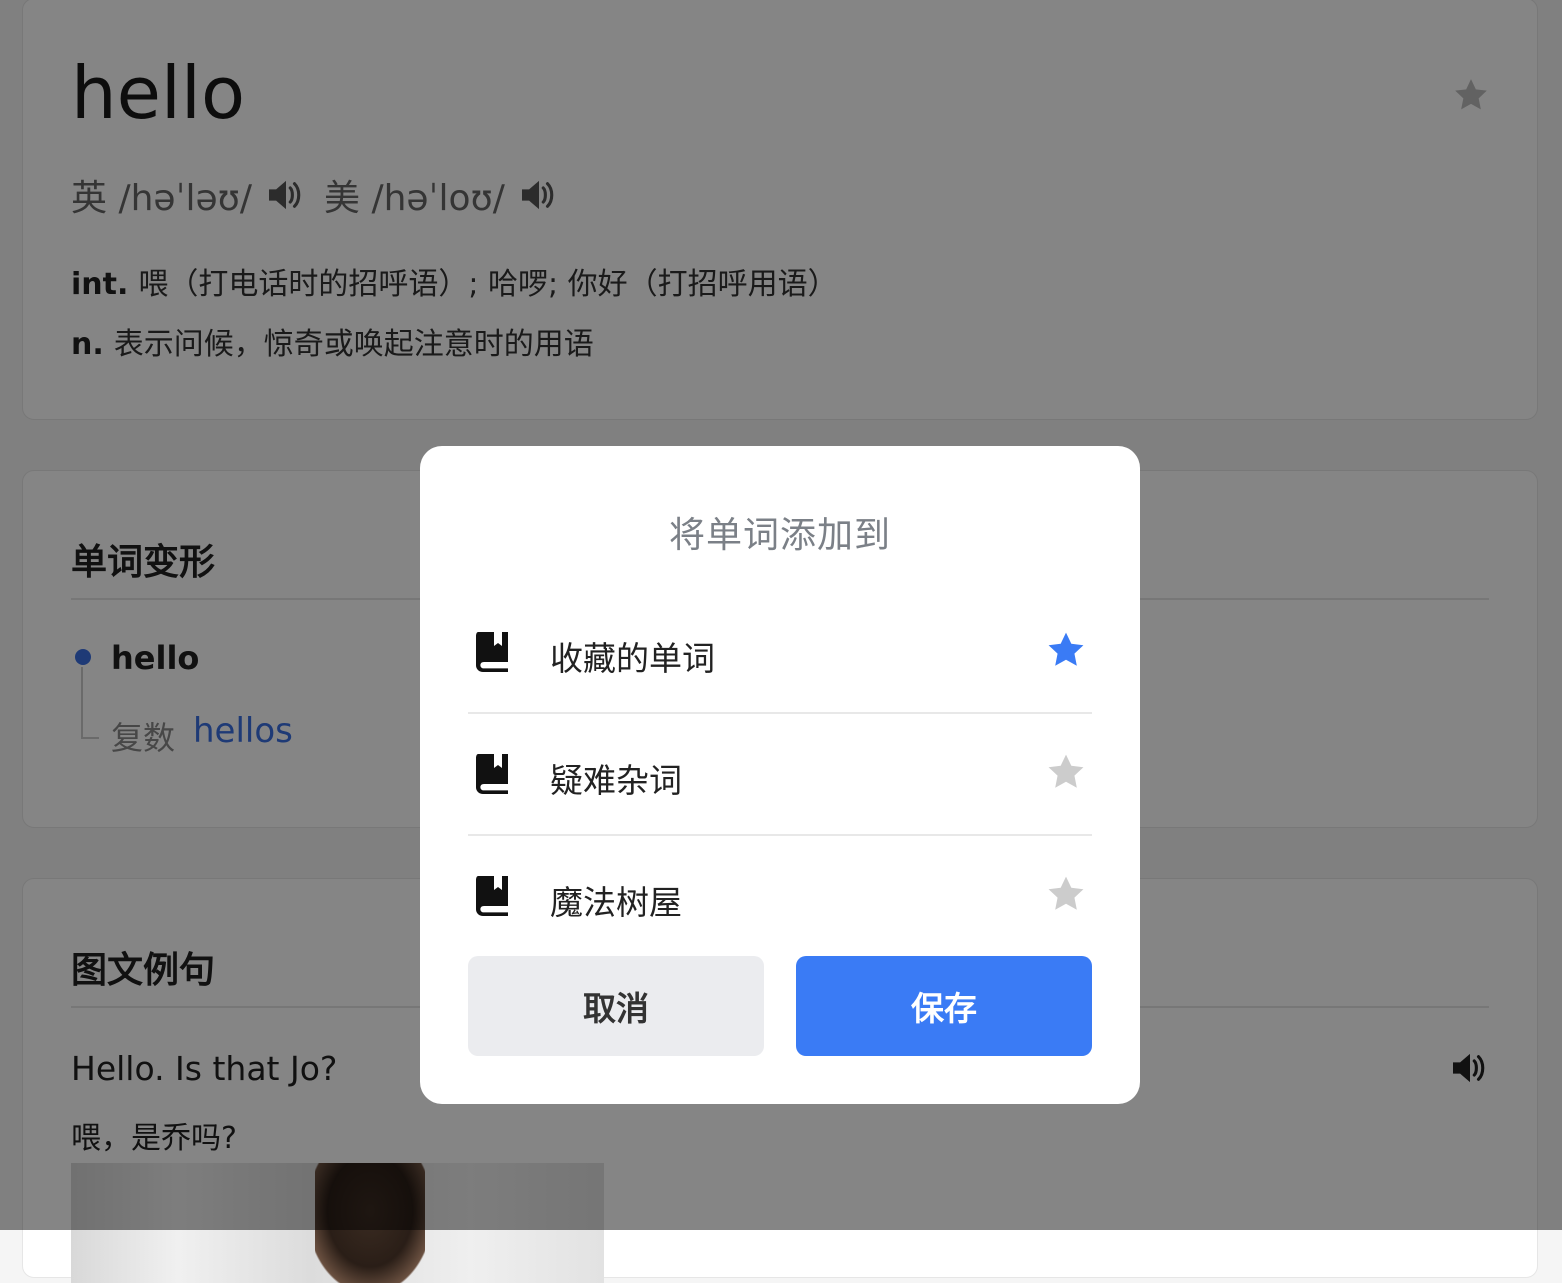 The image size is (1562, 1283). What do you see at coordinates (616, 1006) in the screenshot?
I see `cancel-button: 取消` at bounding box center [616, 1006].